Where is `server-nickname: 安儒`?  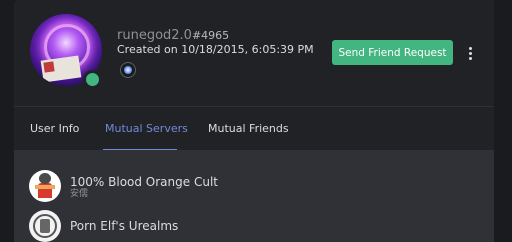 server-nickname: 安儒 is located at coordinates (79, 194).